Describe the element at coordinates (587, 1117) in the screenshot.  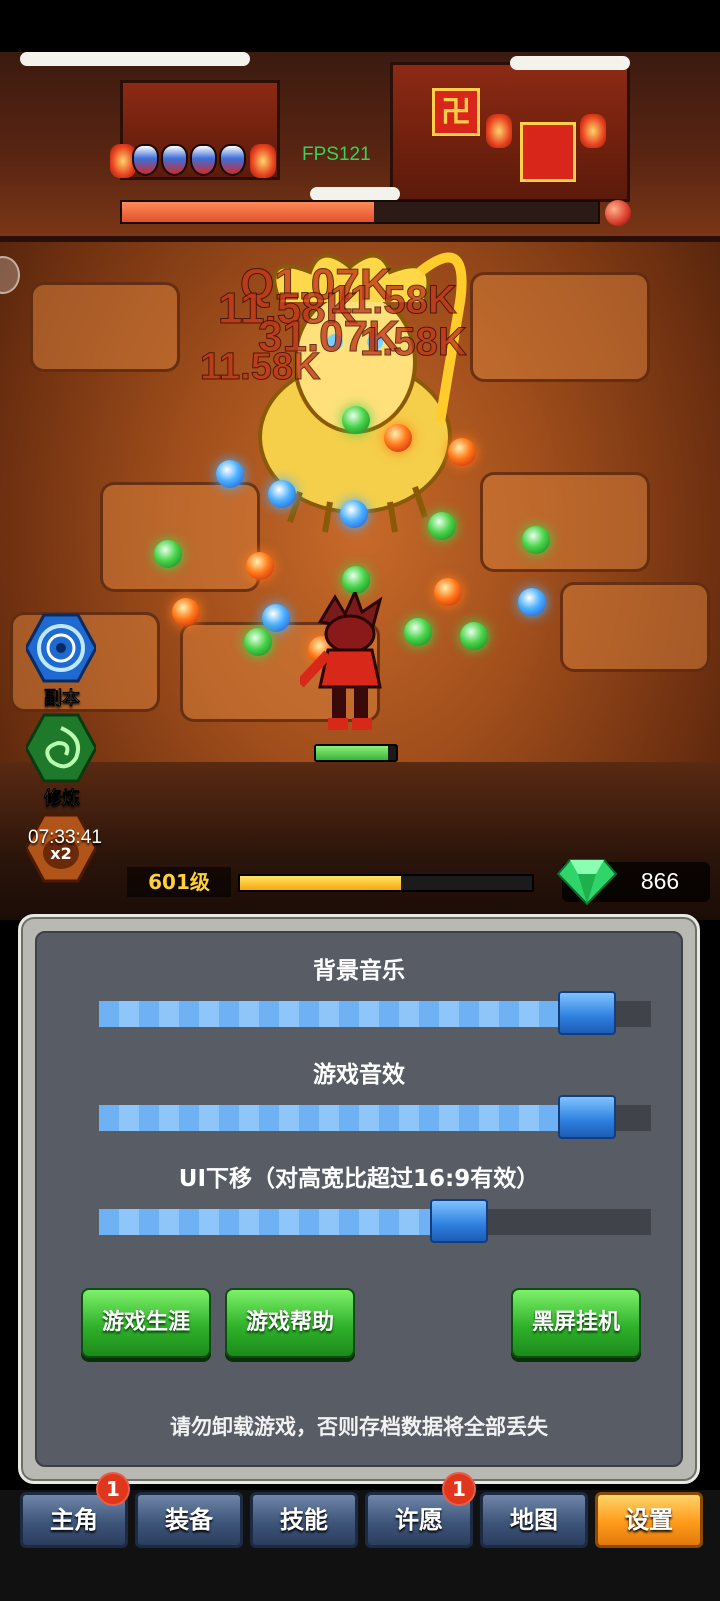
I see `sfx-slider-knob` at that location.